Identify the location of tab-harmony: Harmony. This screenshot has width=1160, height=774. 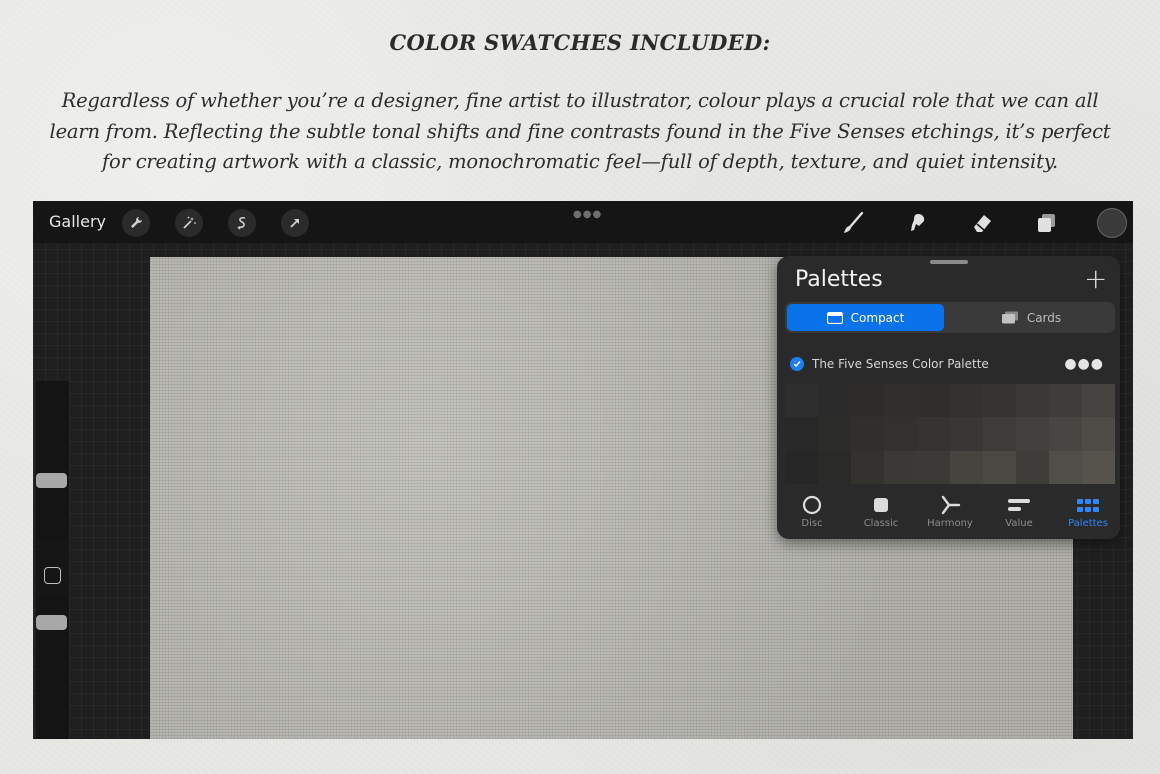
(950, 511).